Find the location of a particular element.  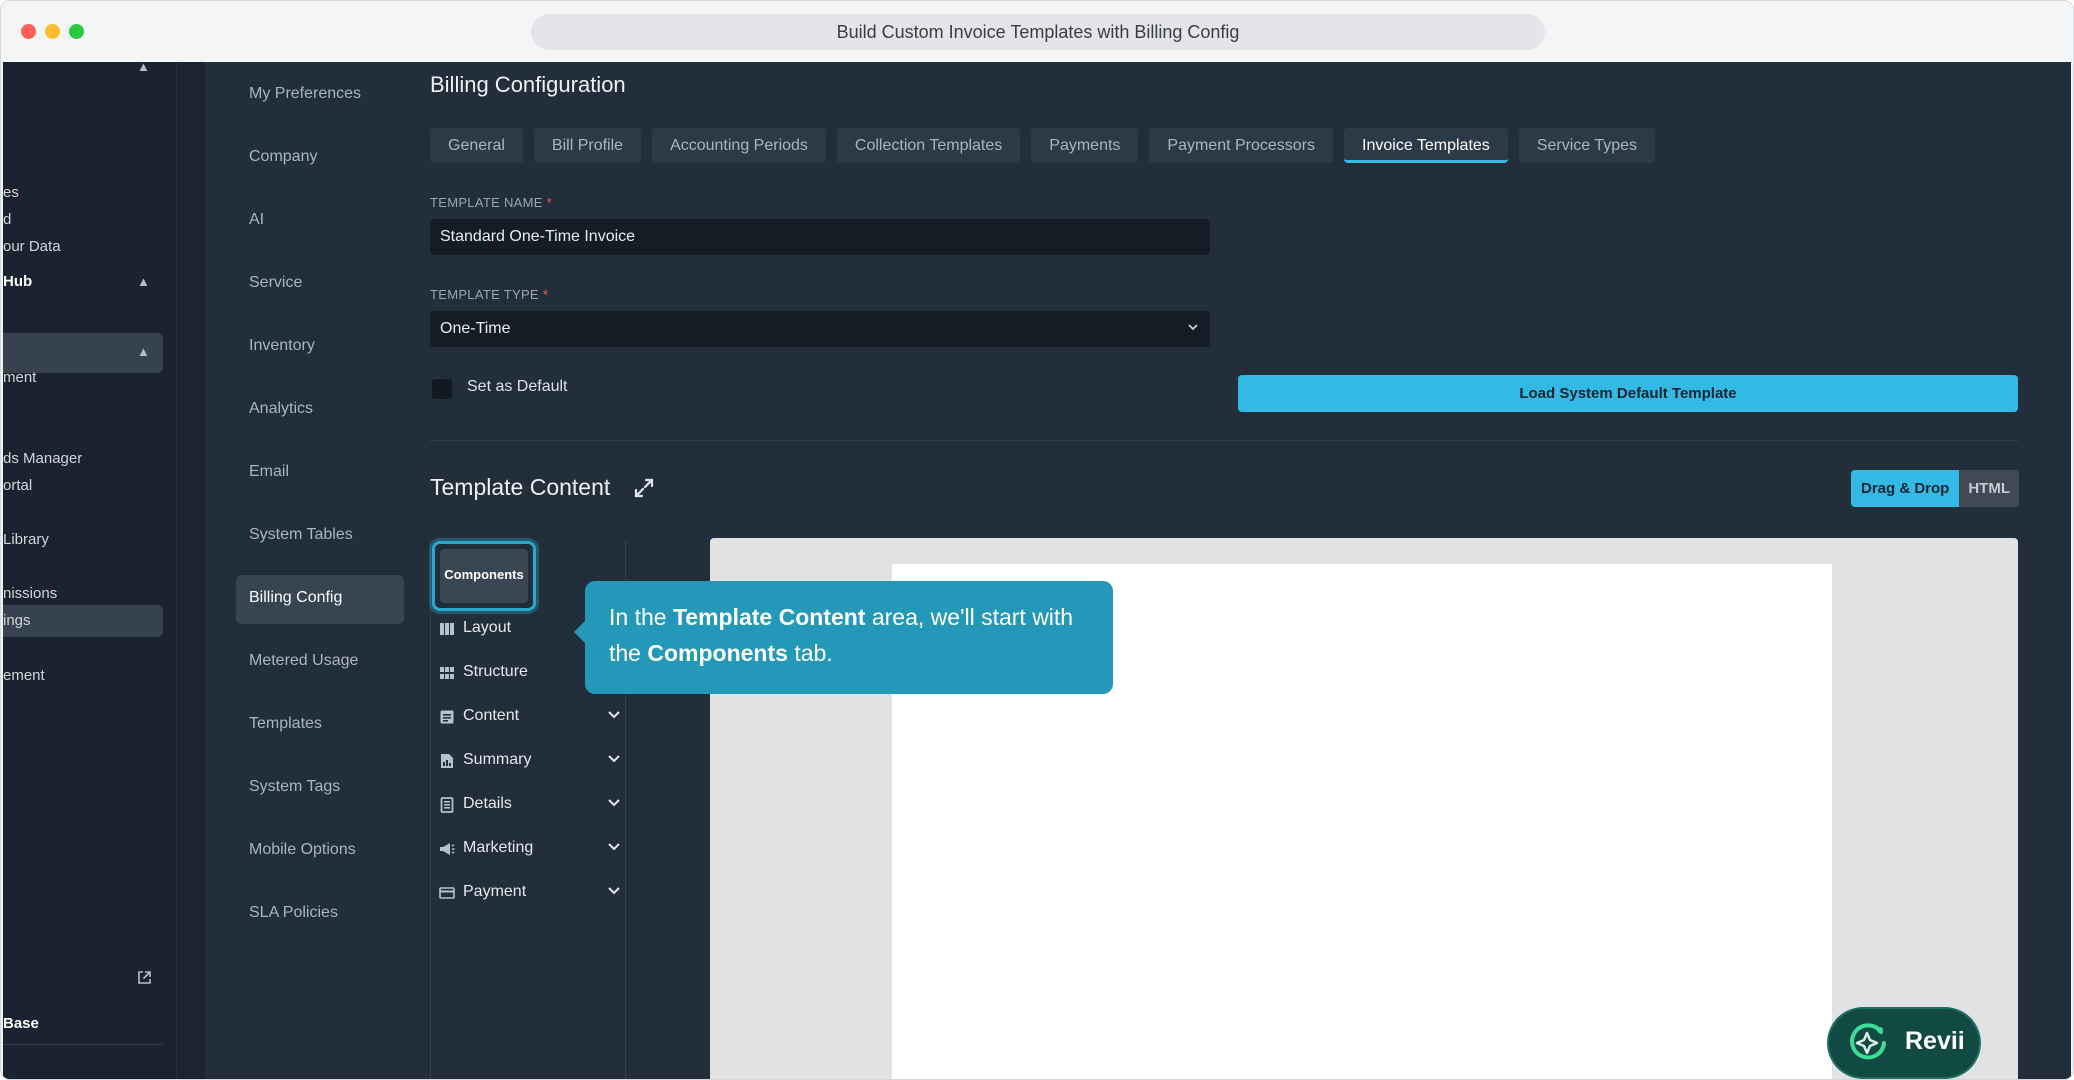

template-content-title: Template Content is located at coordinates (520, 487).